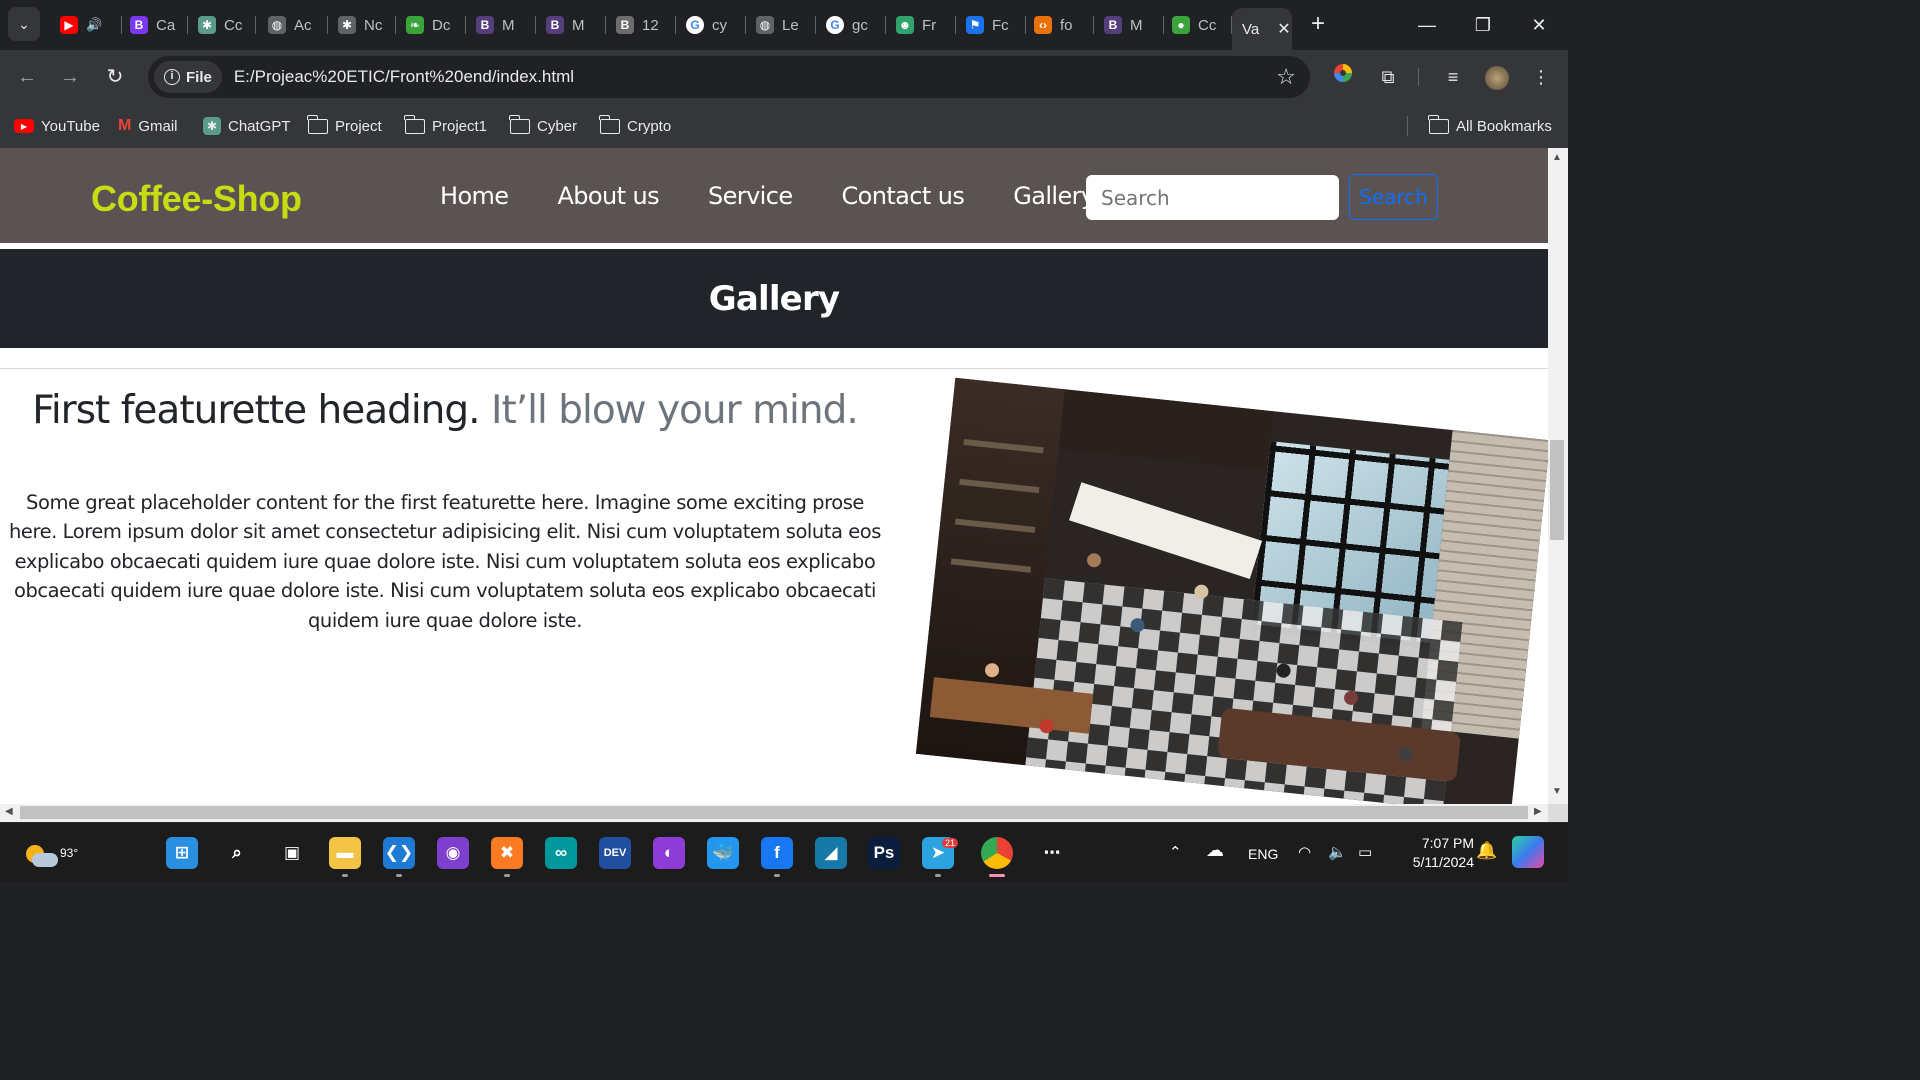 The image size is (1920, 1080). What do you see at coordinates (723, 853) in the screenshot?
I see `docker-icon: 🐳` at bounding box center [723, 853].